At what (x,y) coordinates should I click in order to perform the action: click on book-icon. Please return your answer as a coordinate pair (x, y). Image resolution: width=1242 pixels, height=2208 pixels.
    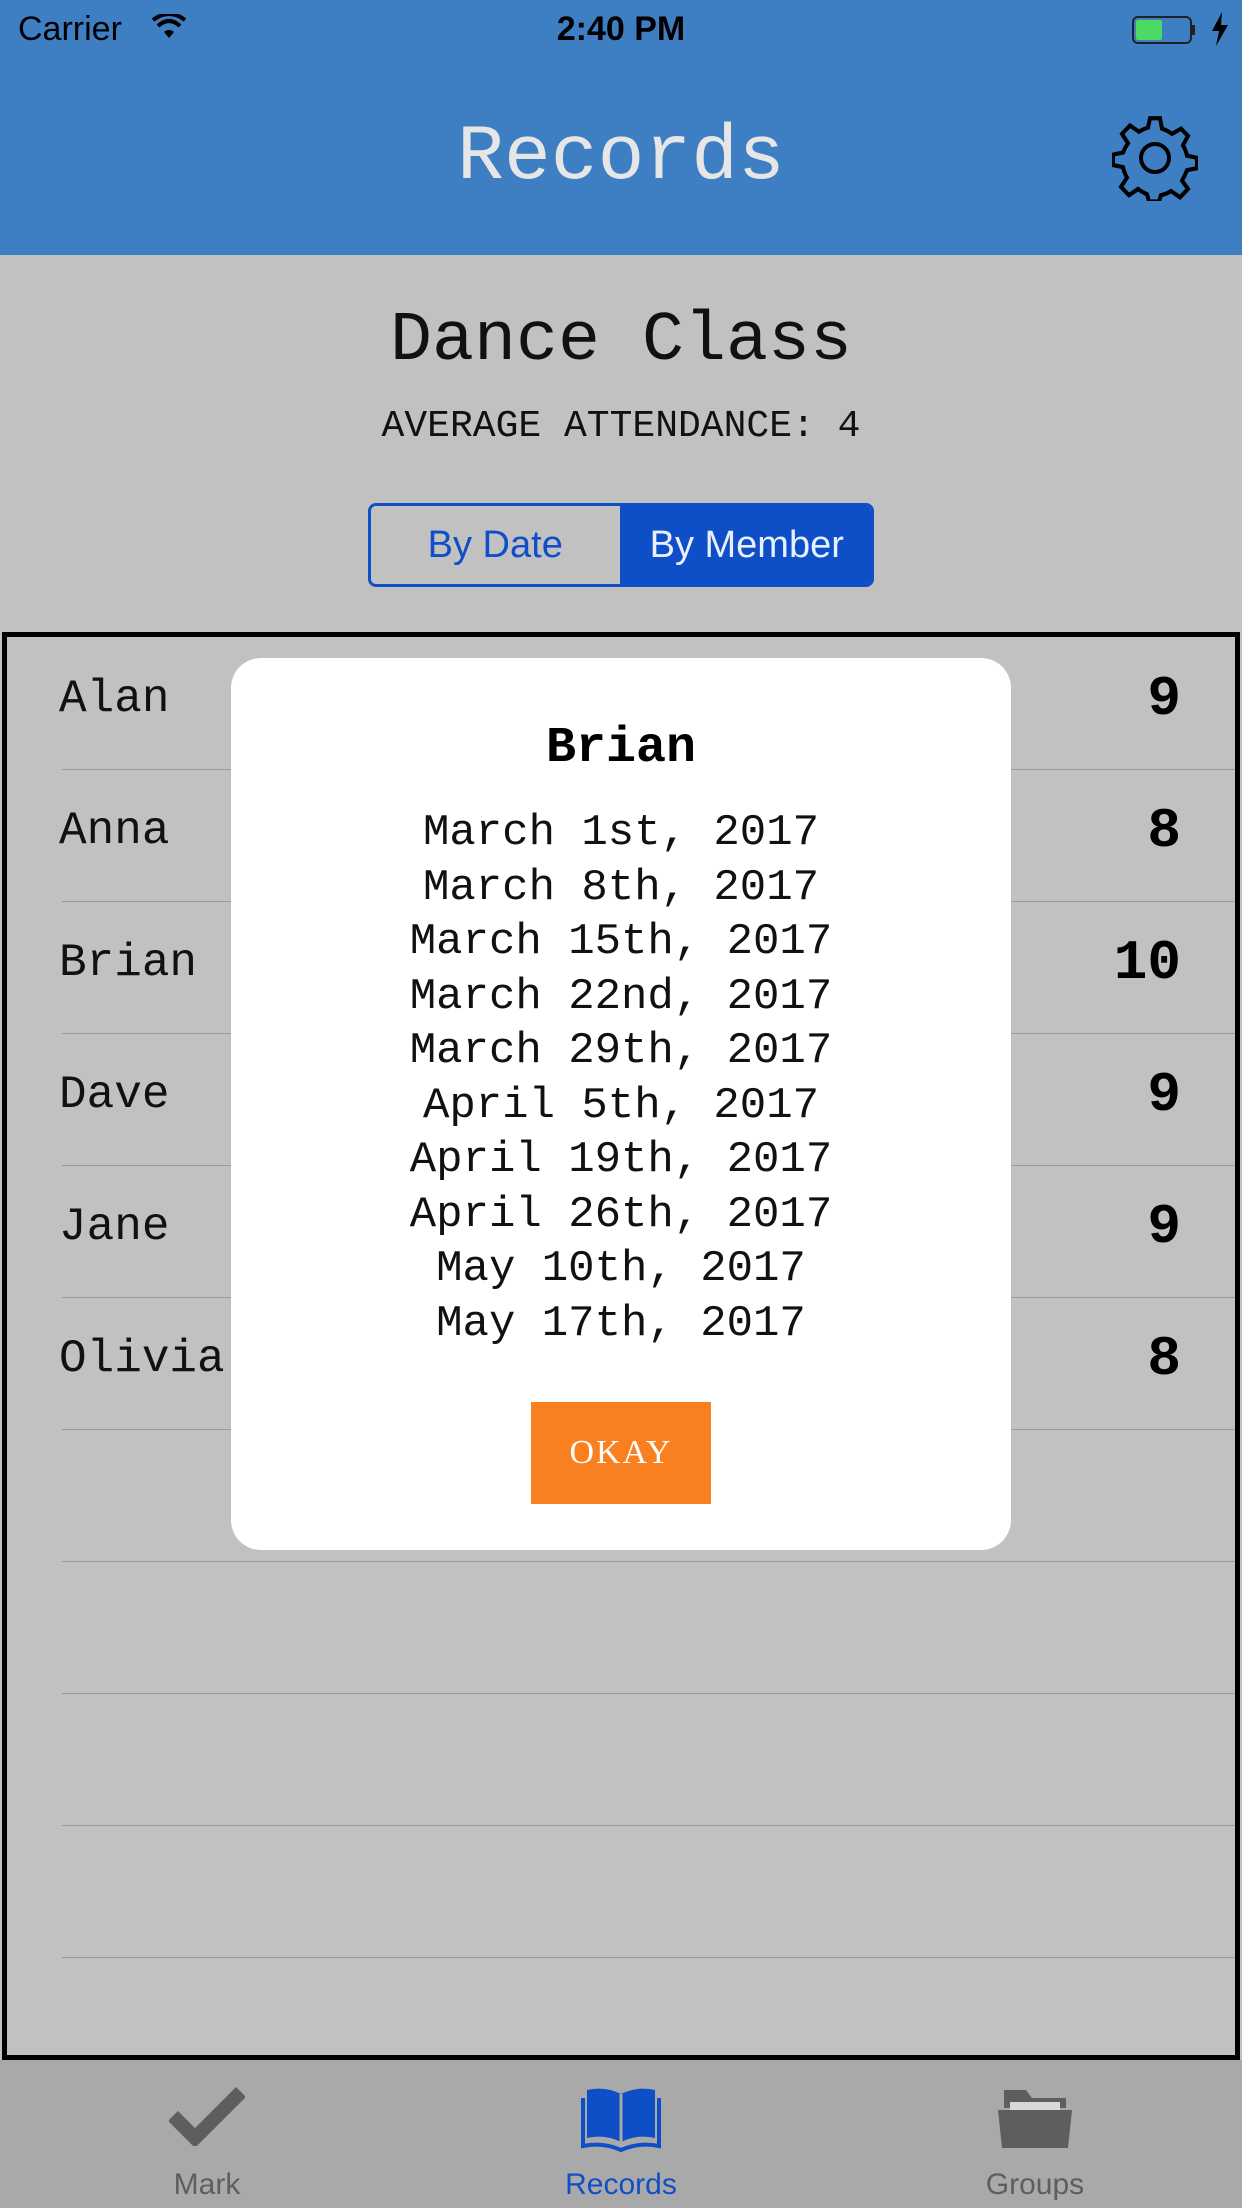
    Looking at the image, I should click on (621, 2120).